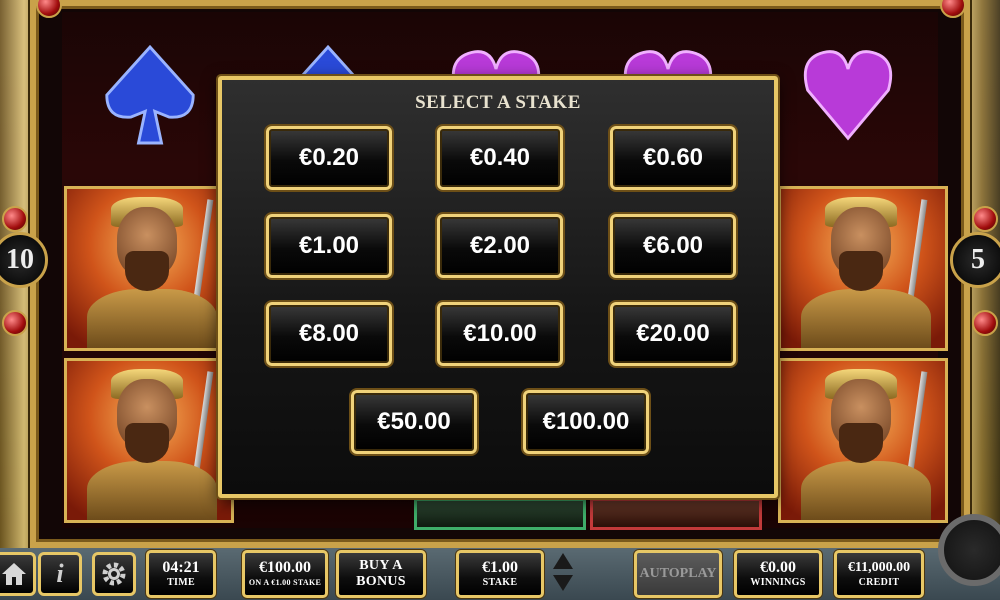 The image size is (1000, 600). Describe the element at coordinates (285, 567) in the screenshot. I see `bonus-price-value: €100.00` at that location.